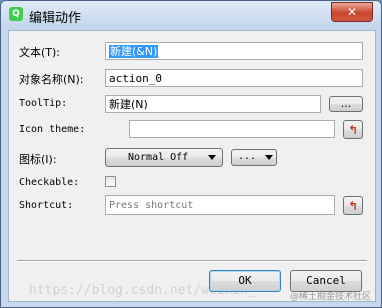 The width and height of the screenshot is (382, 308). I want to click on checkable-label: Checkable:, so click(49, 182).